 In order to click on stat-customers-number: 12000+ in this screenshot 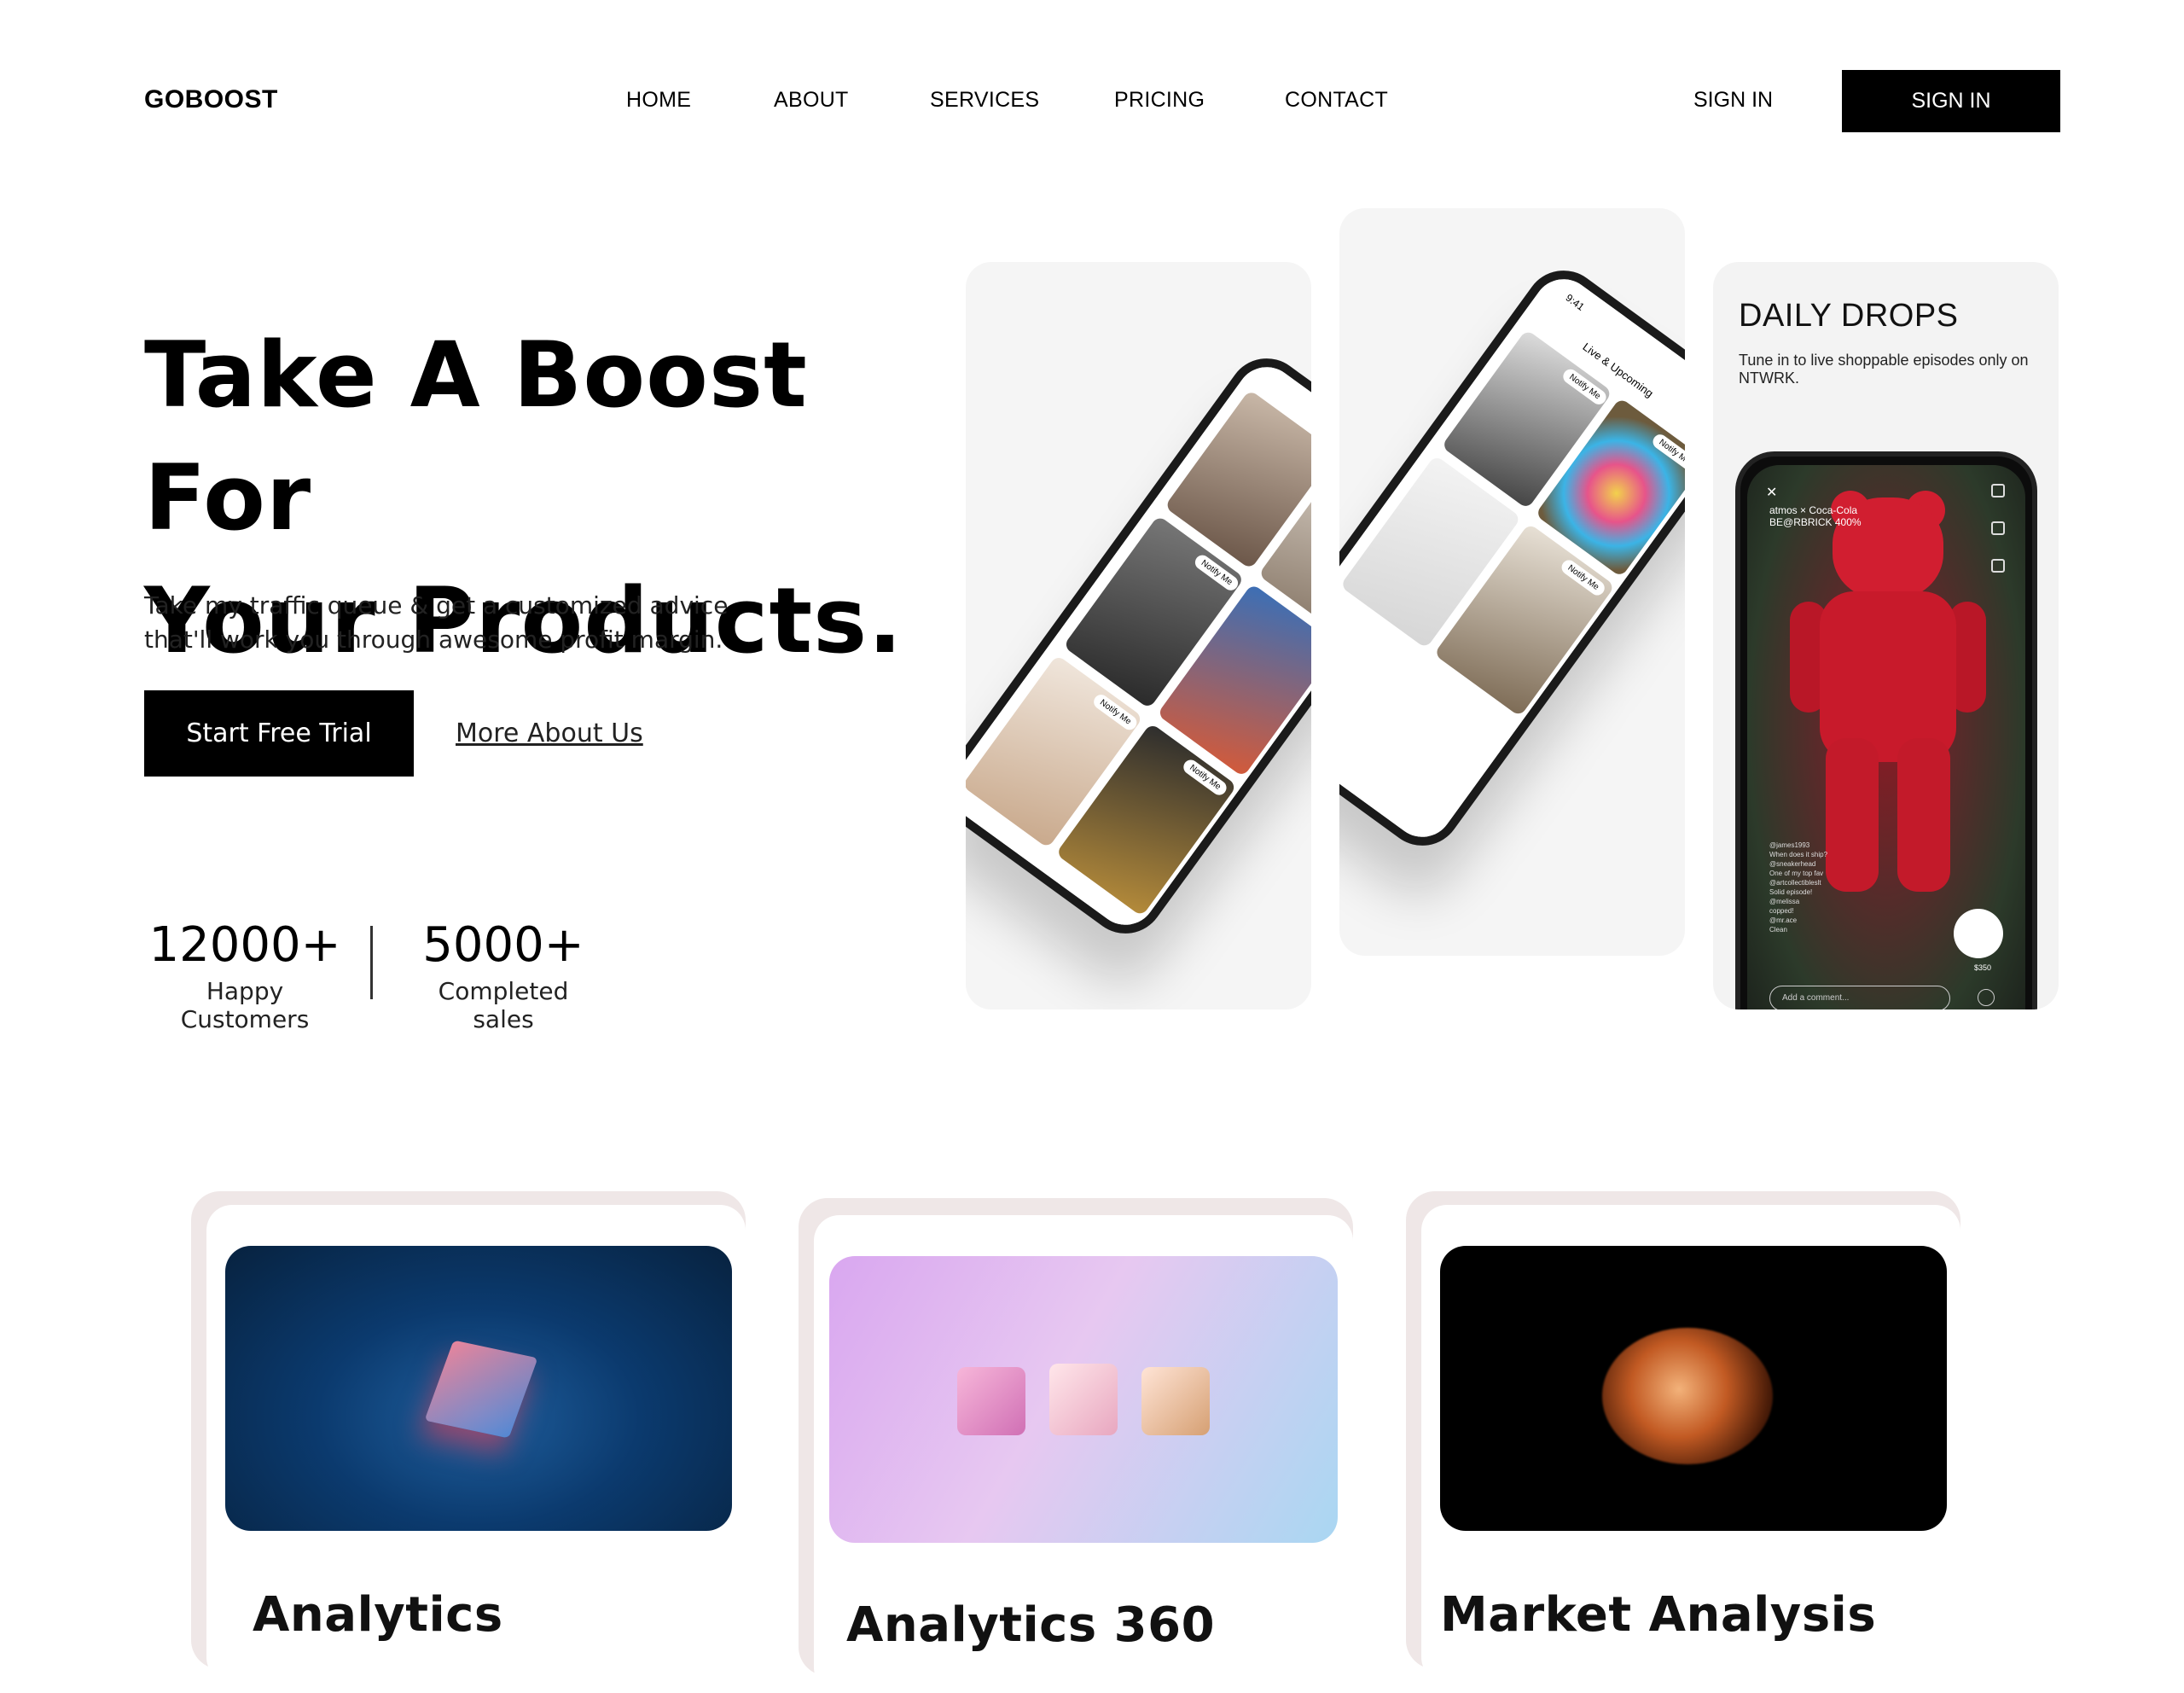, I will do `click(244, 945)`.